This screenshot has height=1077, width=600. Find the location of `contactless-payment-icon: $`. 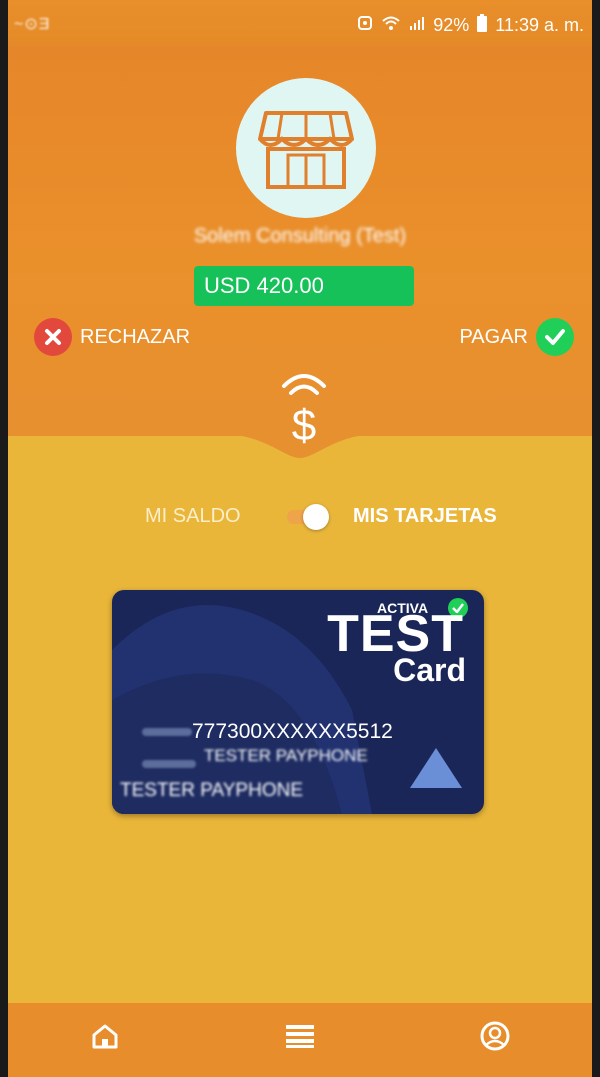

contactless-payment-icon: $ is located at coordinates (304, 411).